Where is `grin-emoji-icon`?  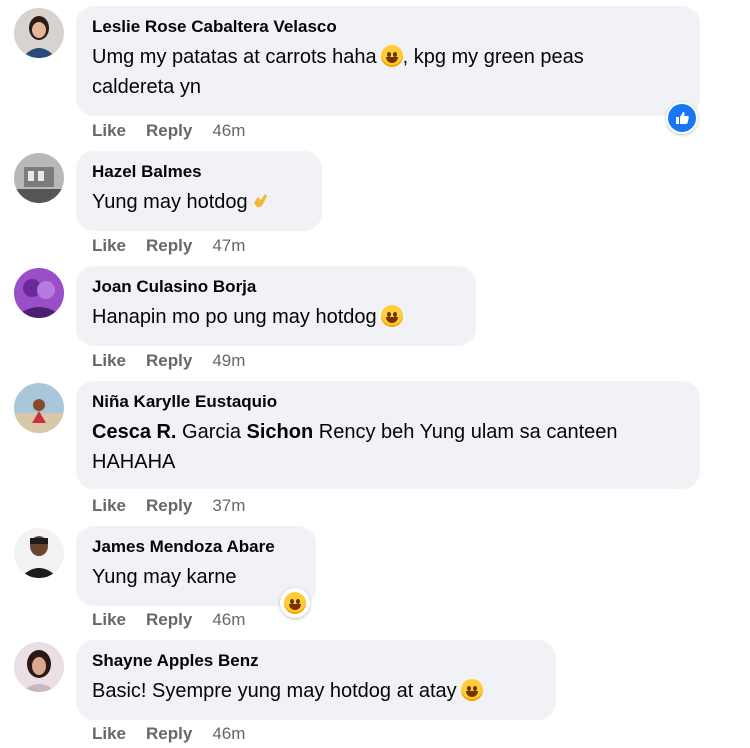 grin-emoji-icon is located at coordinates (391, 56).